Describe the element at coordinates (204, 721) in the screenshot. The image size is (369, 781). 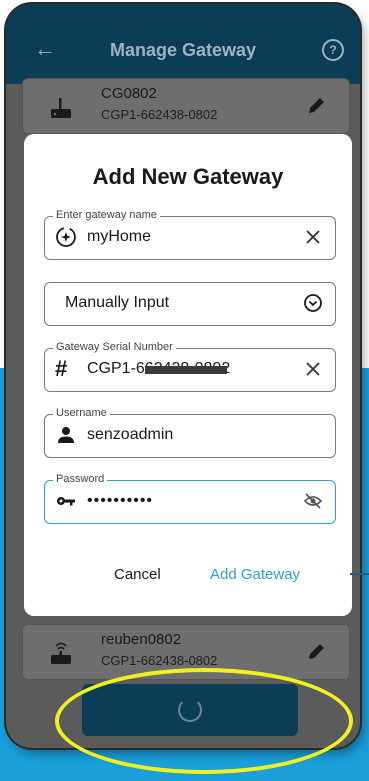
I see `highlight-ellipse` at that location.